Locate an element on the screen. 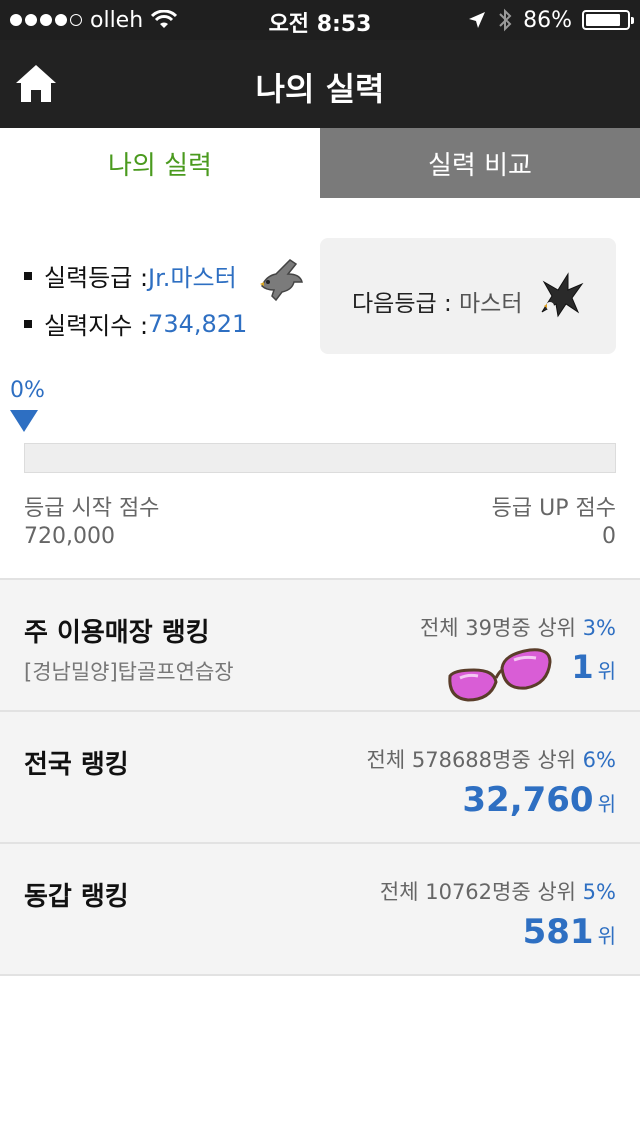 The width and height of the screenshot is (640, 1136). grade-label: 실력등급 : is located at coordinates (96, 278).